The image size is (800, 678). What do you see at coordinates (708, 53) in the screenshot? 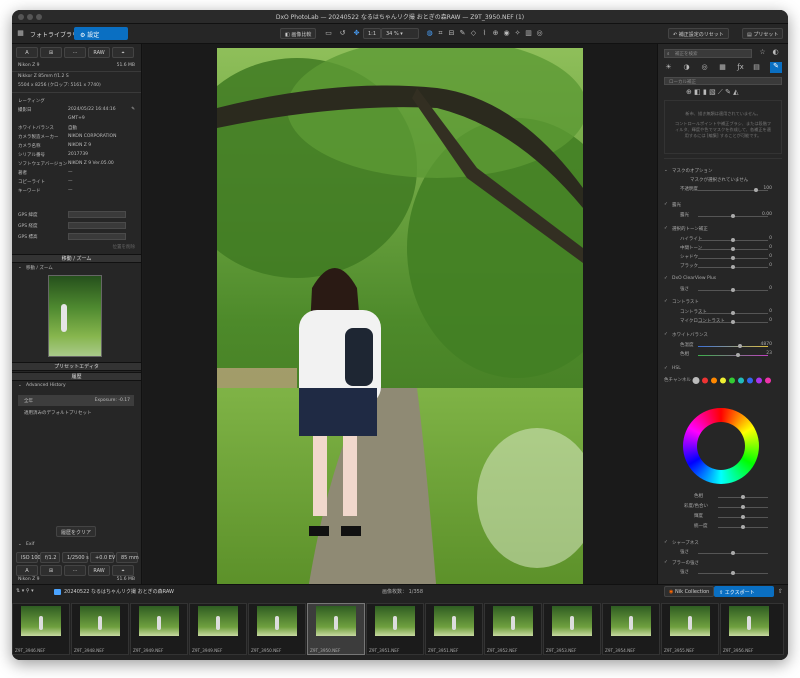
I see `search-corrections-input: ⌕ 補正を検索` at bounding box center [708, 53].